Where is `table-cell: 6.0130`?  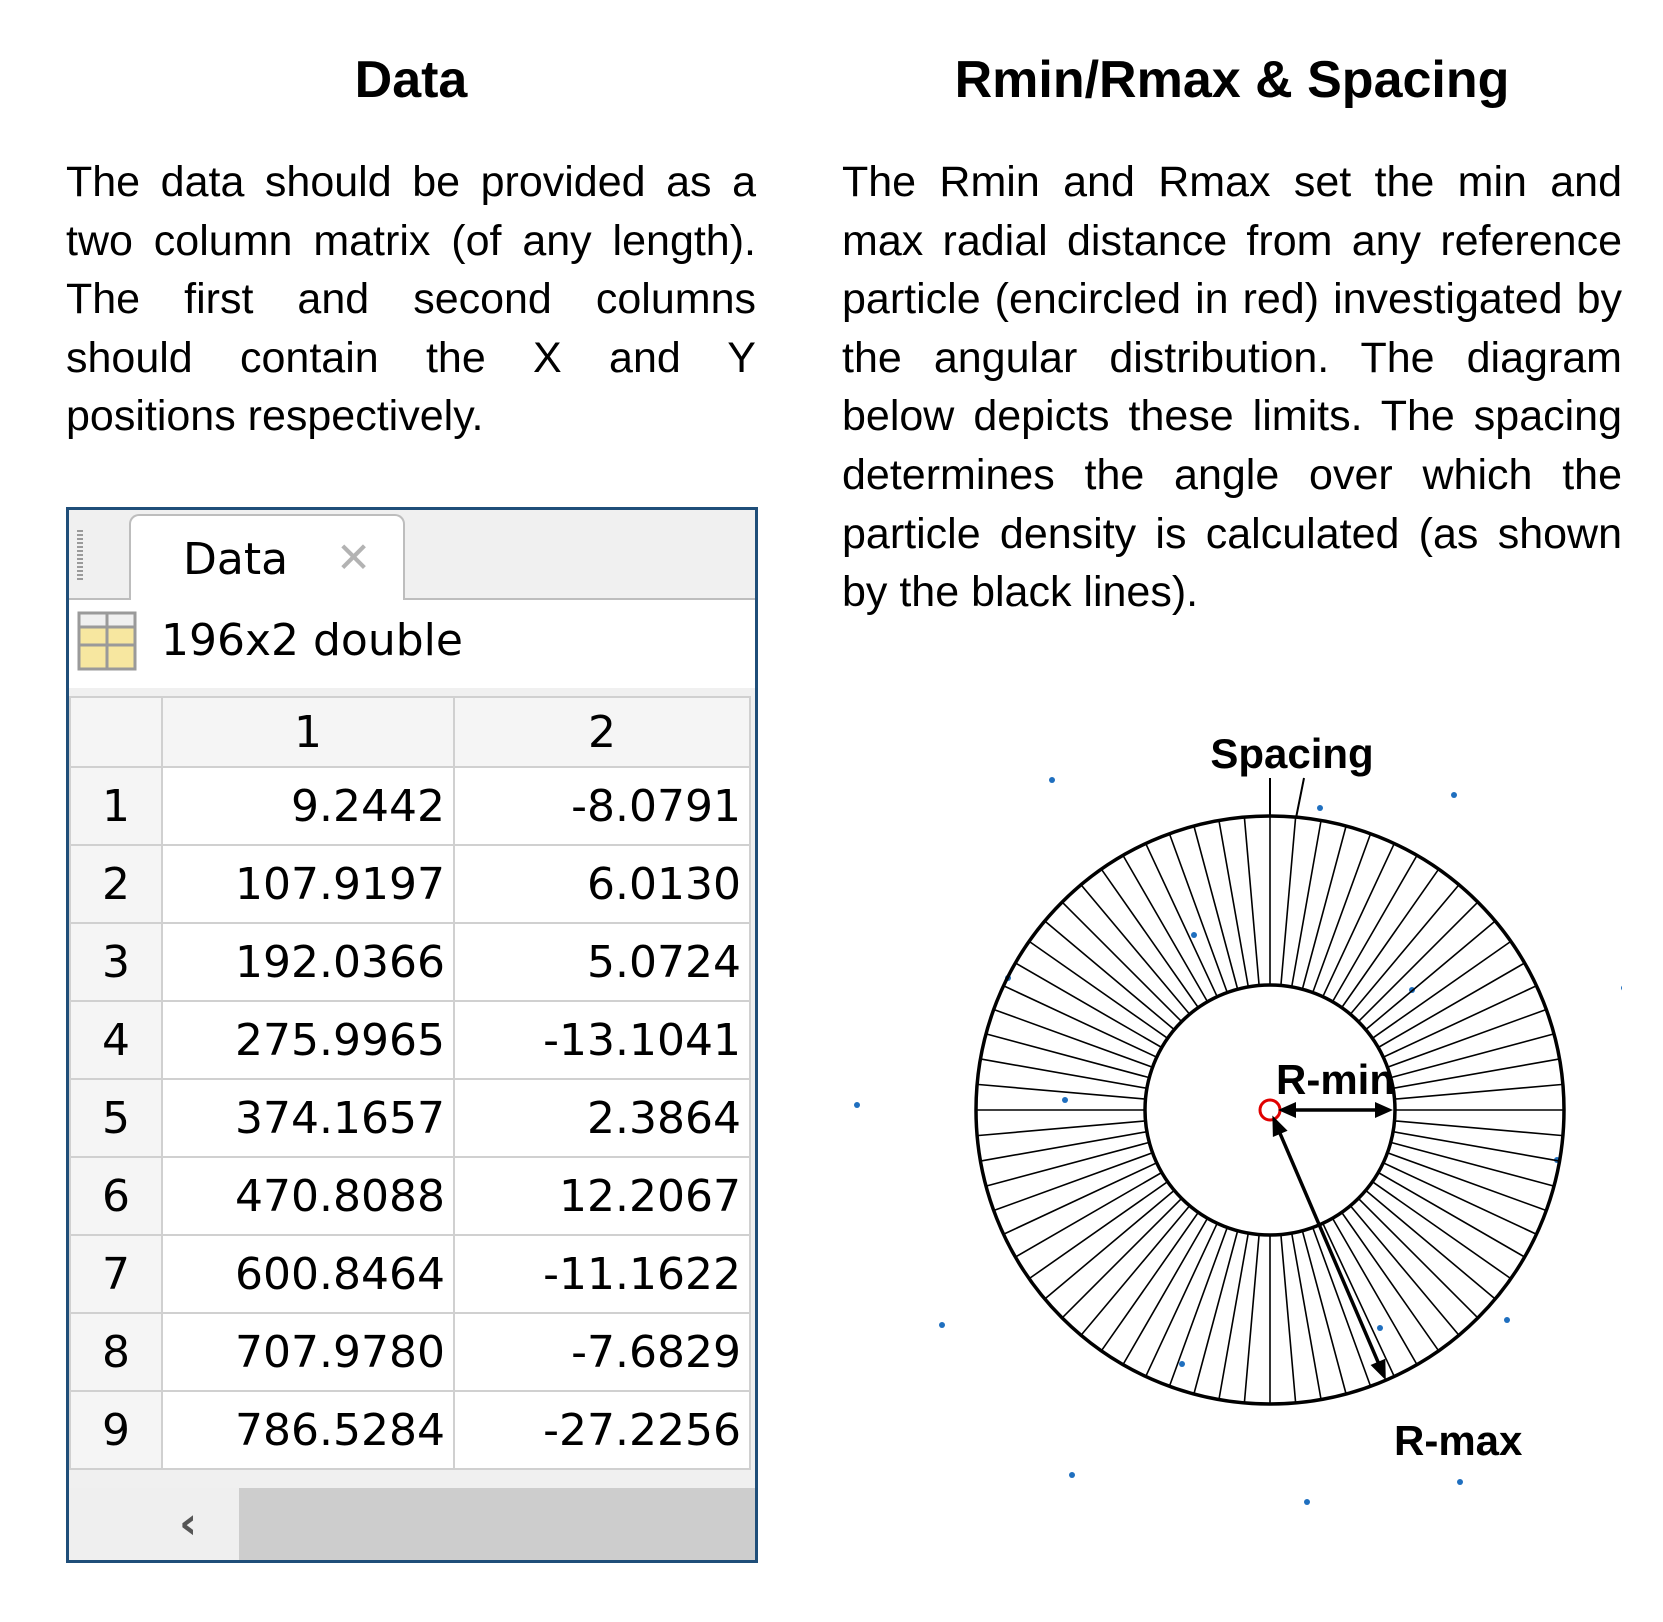 table-cell: 6.0130 is located at coordinates (602, 884).